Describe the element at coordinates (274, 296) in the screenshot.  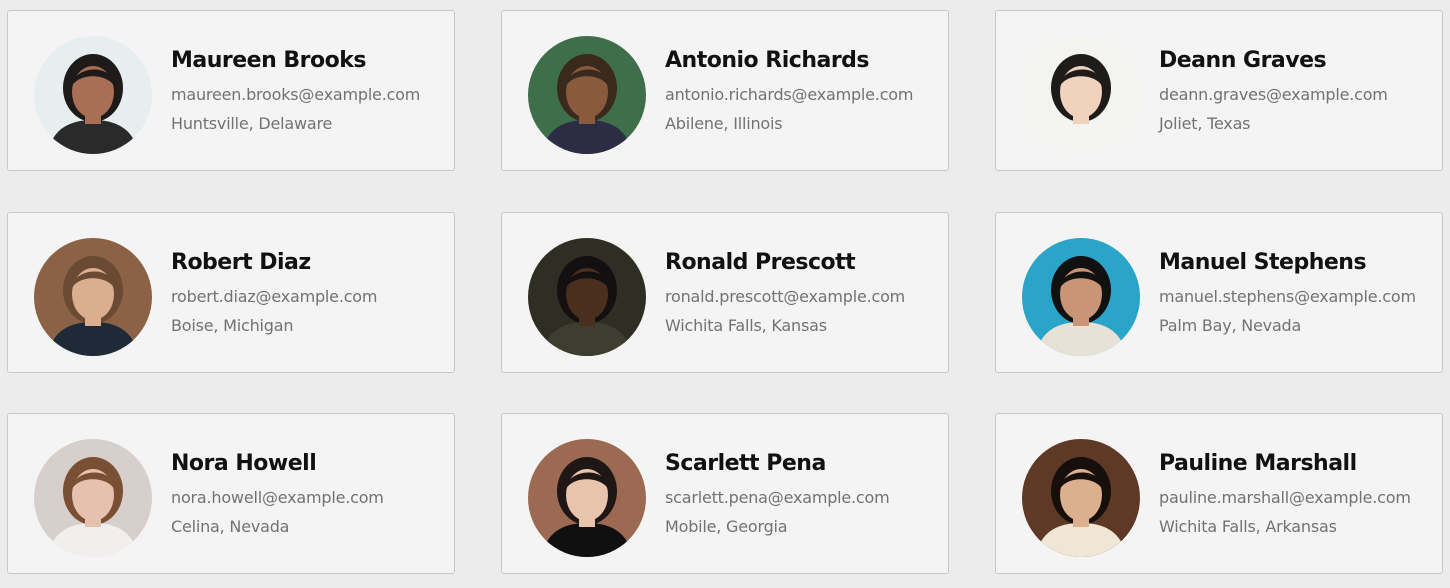
I see `user-email: robert.diaz@example.com` at that location.